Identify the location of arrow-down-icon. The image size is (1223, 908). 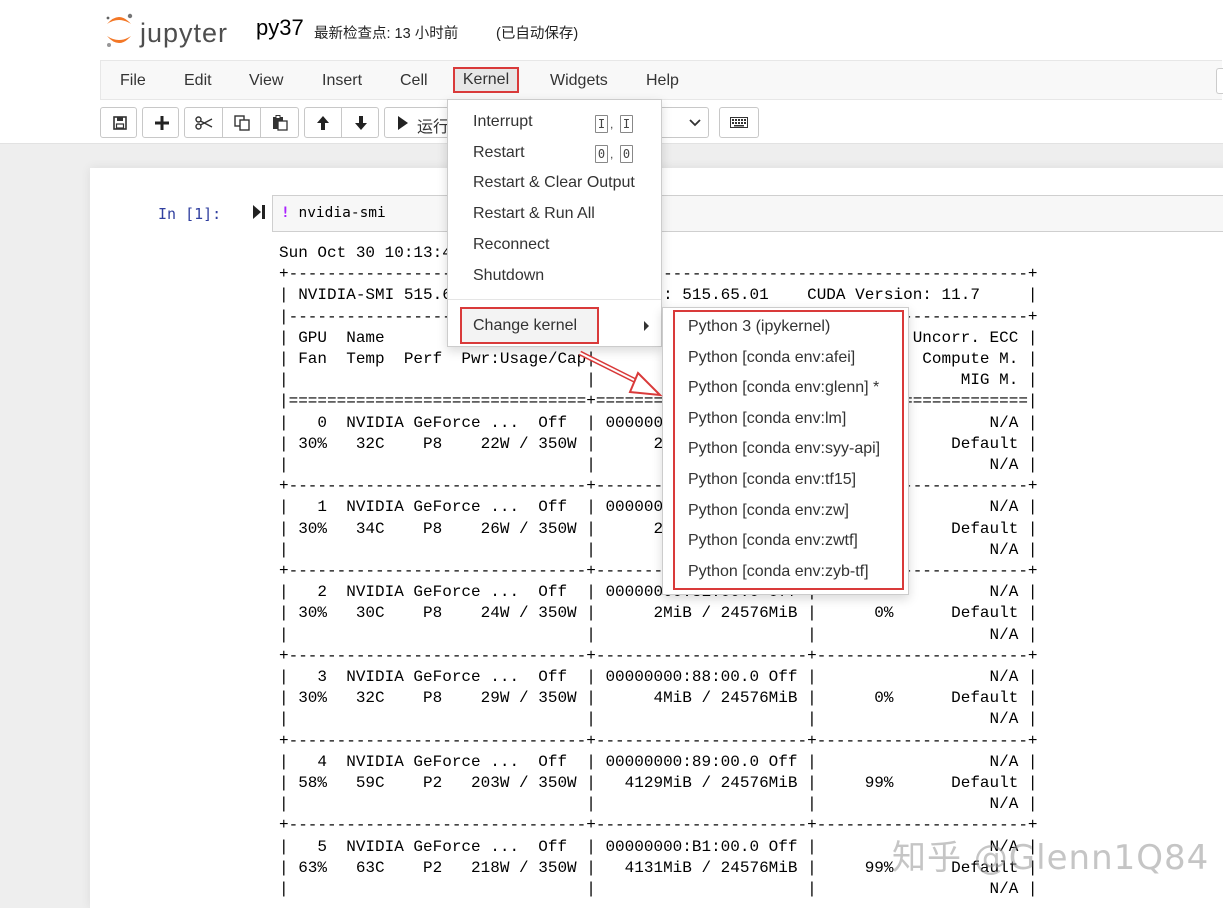
(361, 123).